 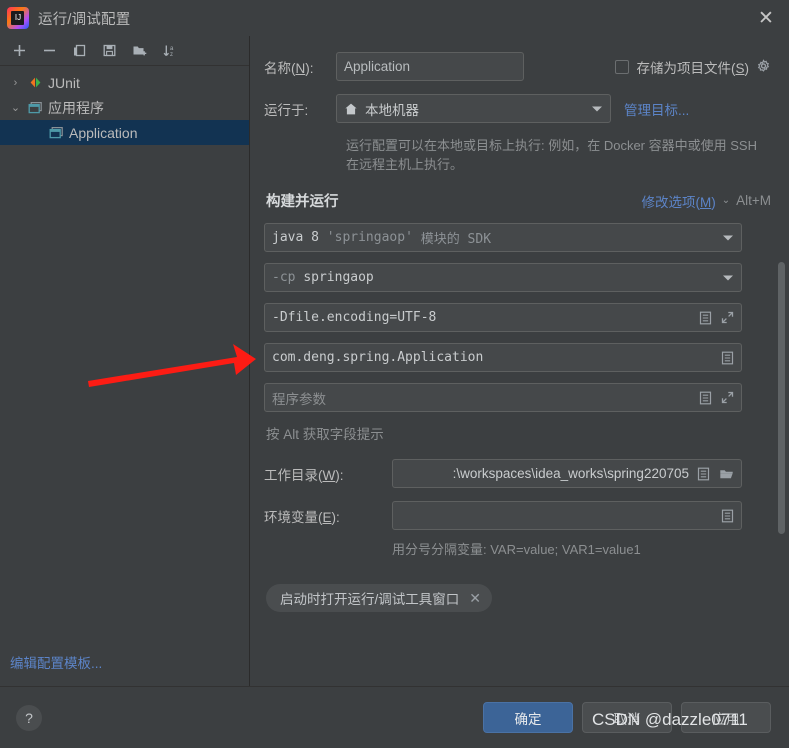 What do you see at coordinates (295, 237) in the screenshot?
I see `jdk-value: java 8` at bounding box center [295, 237].